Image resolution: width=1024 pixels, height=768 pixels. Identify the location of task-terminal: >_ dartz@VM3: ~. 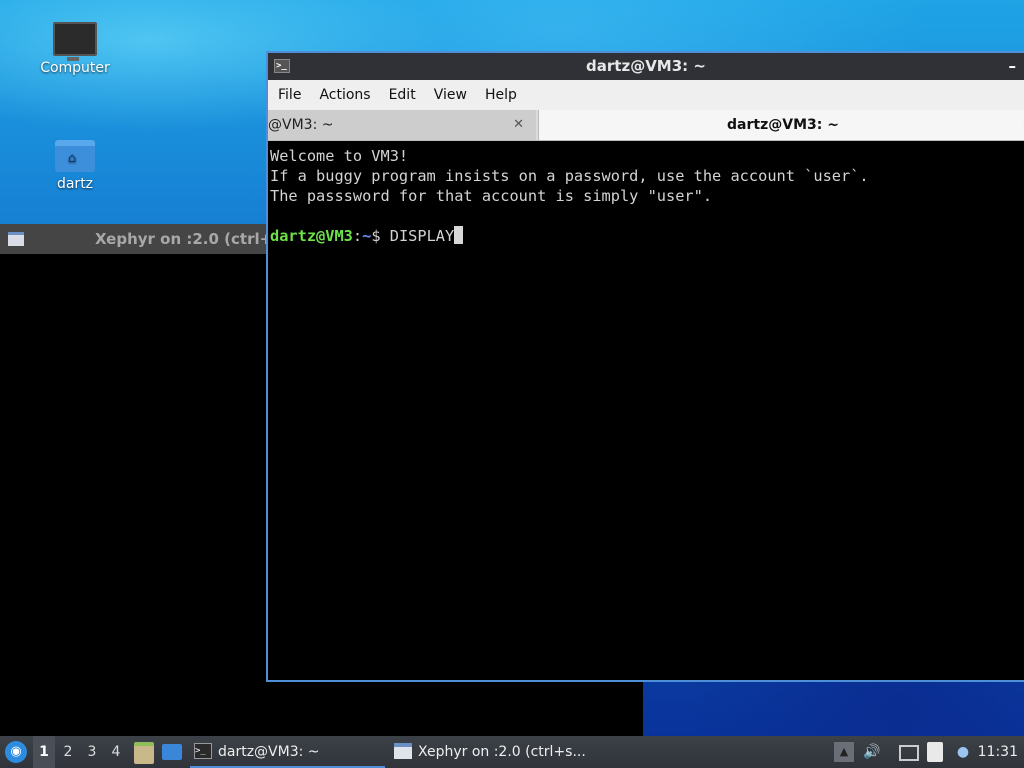
(287, 752).